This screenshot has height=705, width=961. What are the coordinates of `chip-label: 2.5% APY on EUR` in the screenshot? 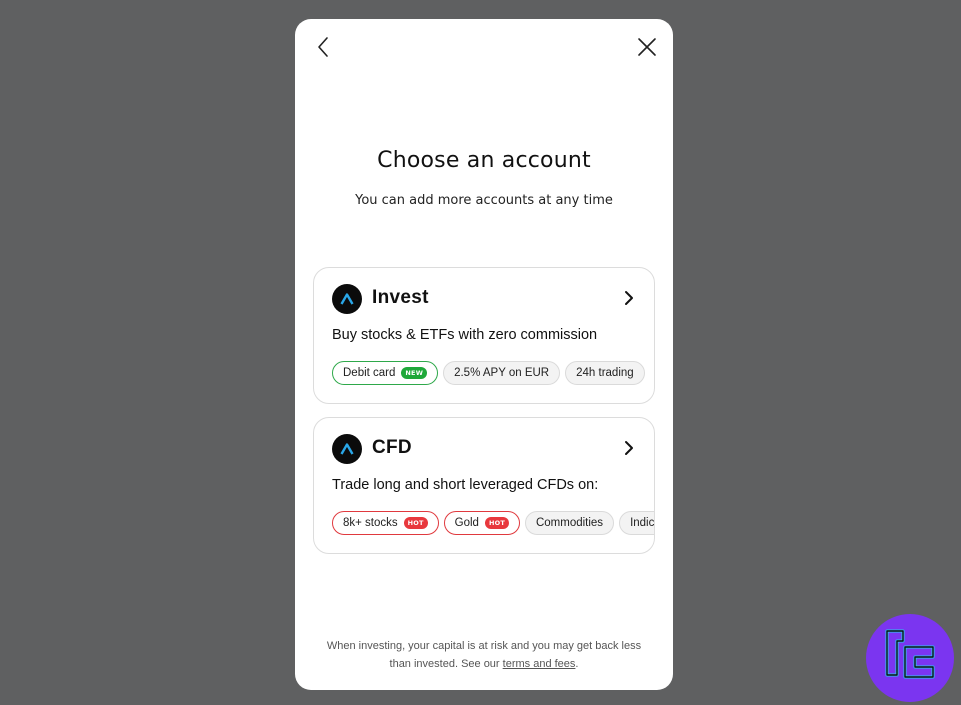 It's located at (502, 373).